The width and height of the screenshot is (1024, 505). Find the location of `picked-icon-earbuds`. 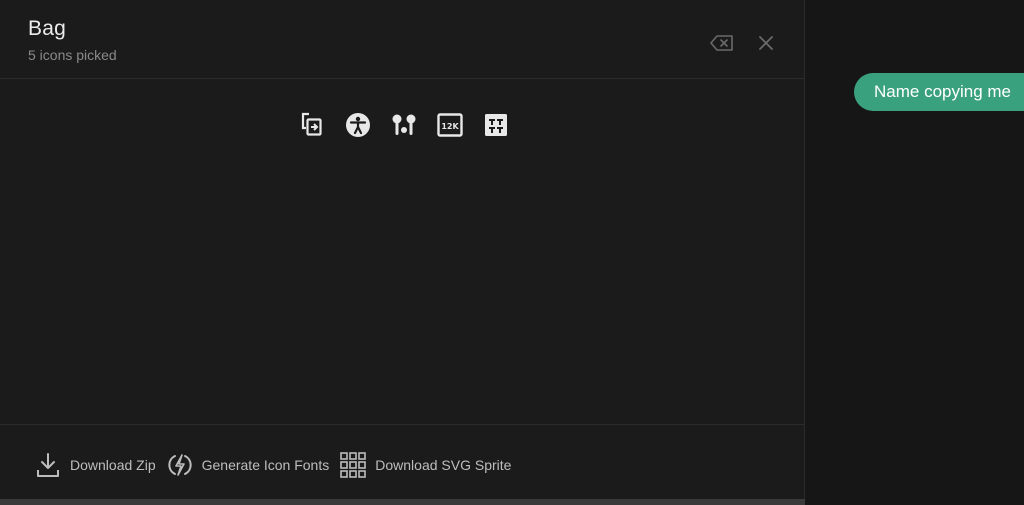

picked-icon-earbuds is located at coordinates (404, 125).